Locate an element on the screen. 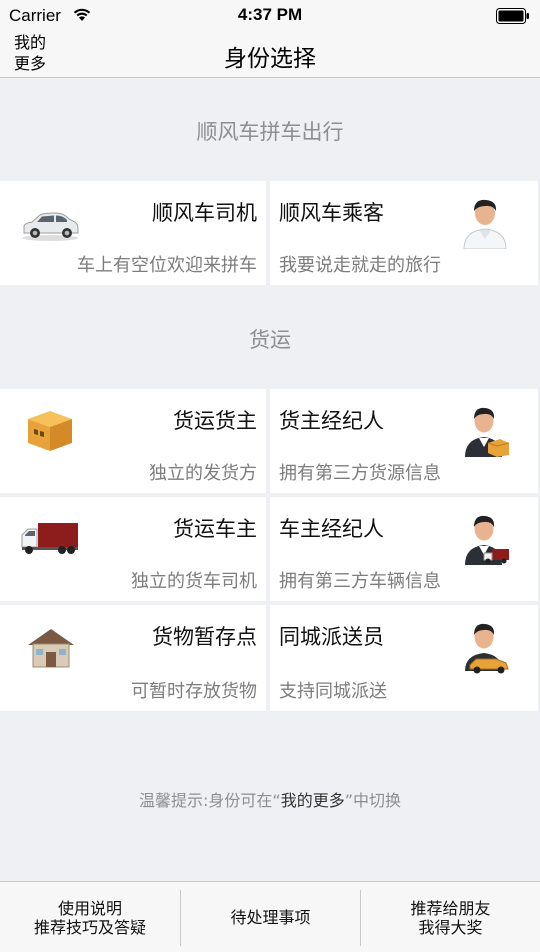  card-desc: 独立的货车司机 is located at coordinates (194, 581).